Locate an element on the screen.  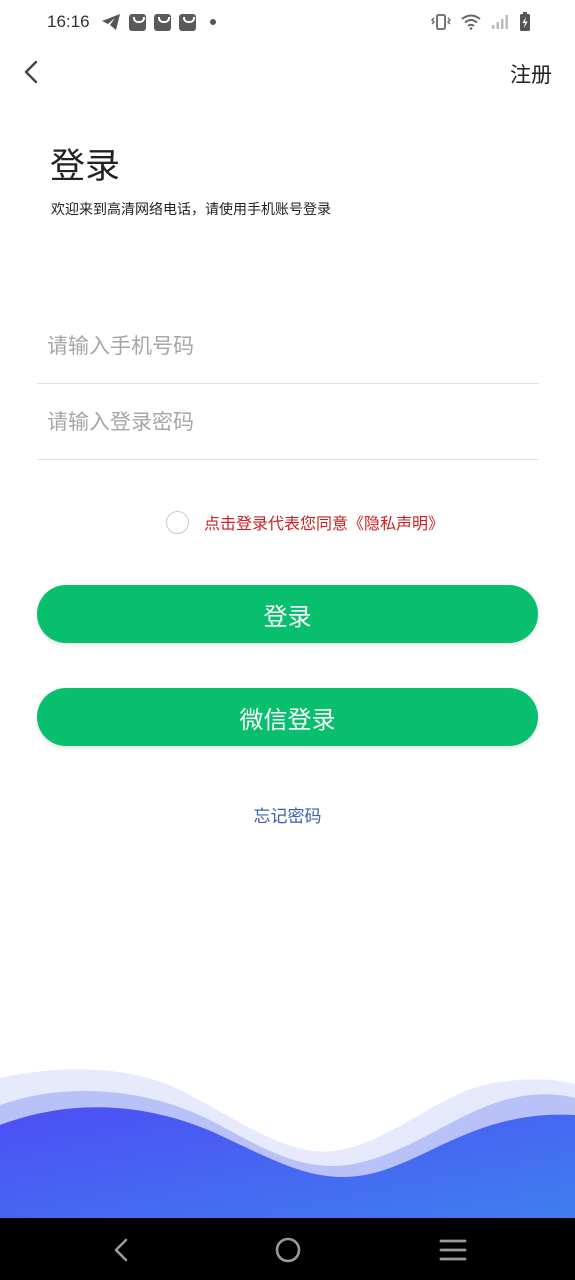
chevron-left-icon is located at coordinates (31, 72).